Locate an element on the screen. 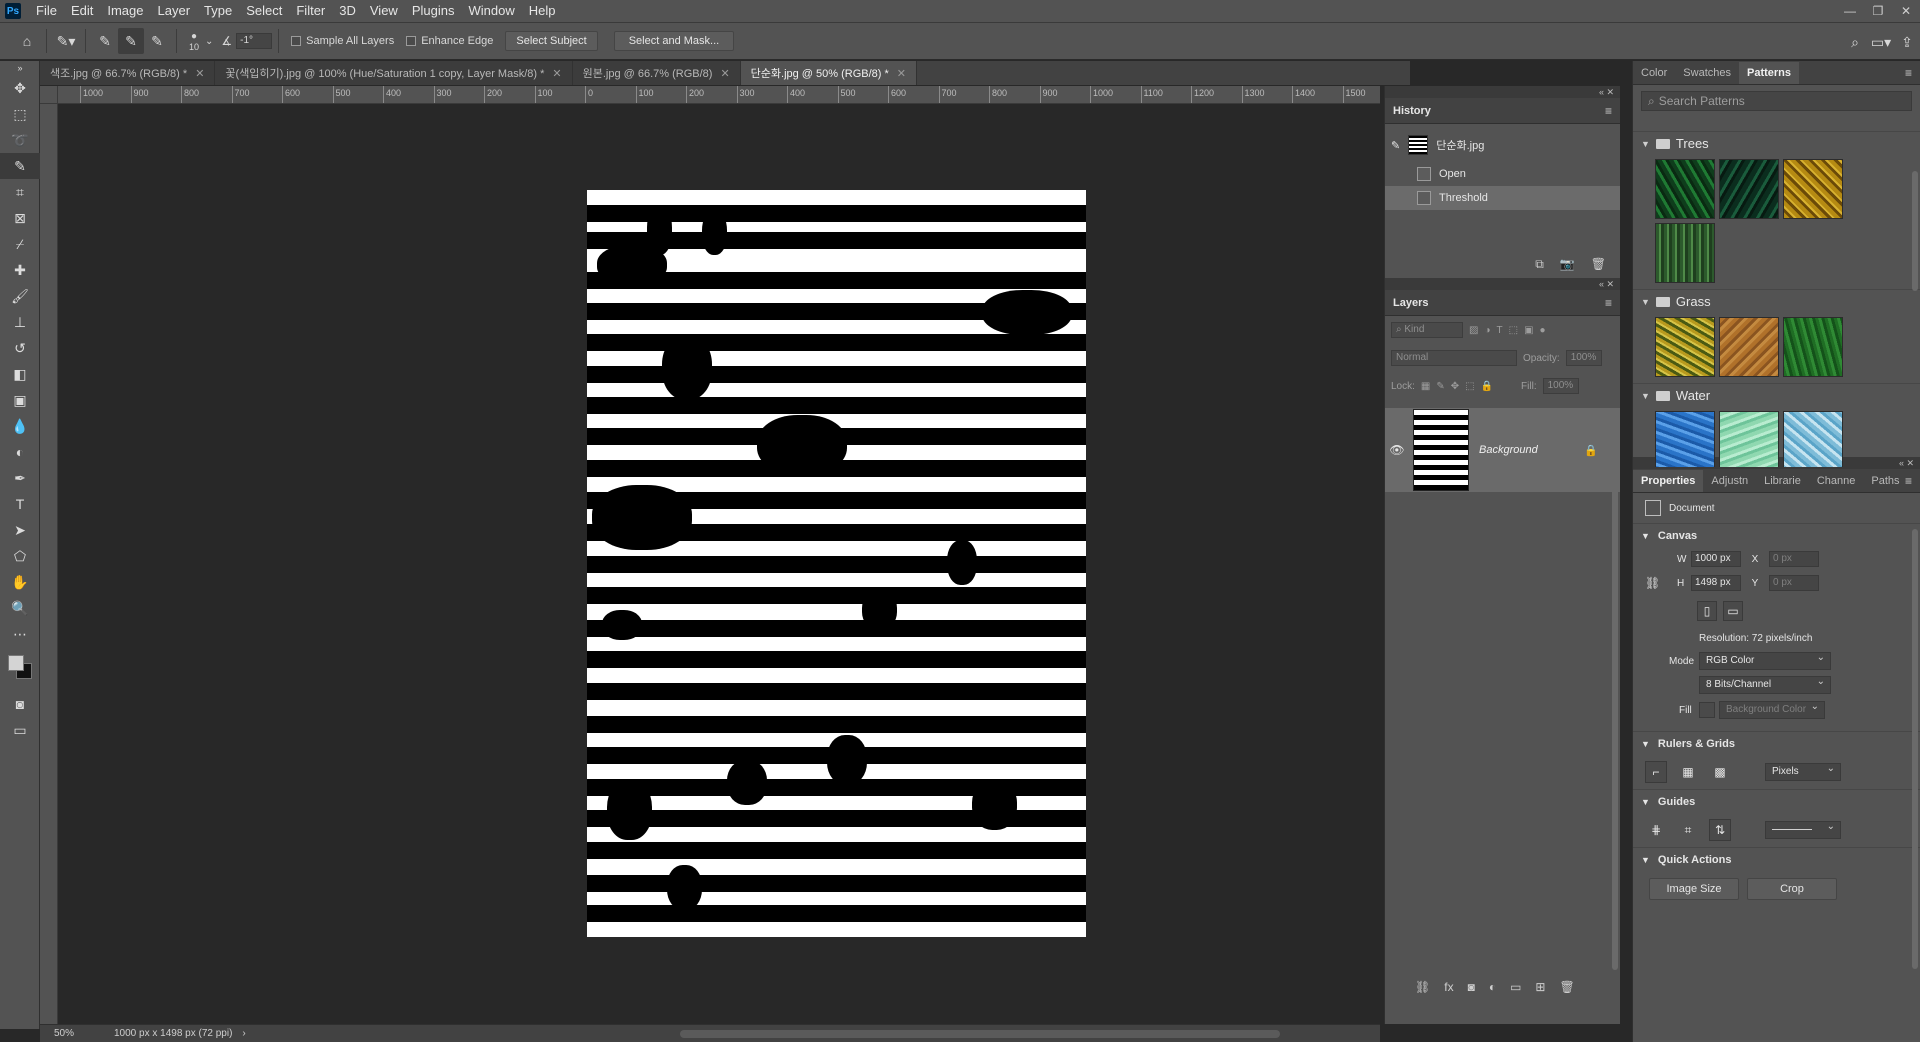  tab-paths: Paths is located at coordinates (1885, 481).